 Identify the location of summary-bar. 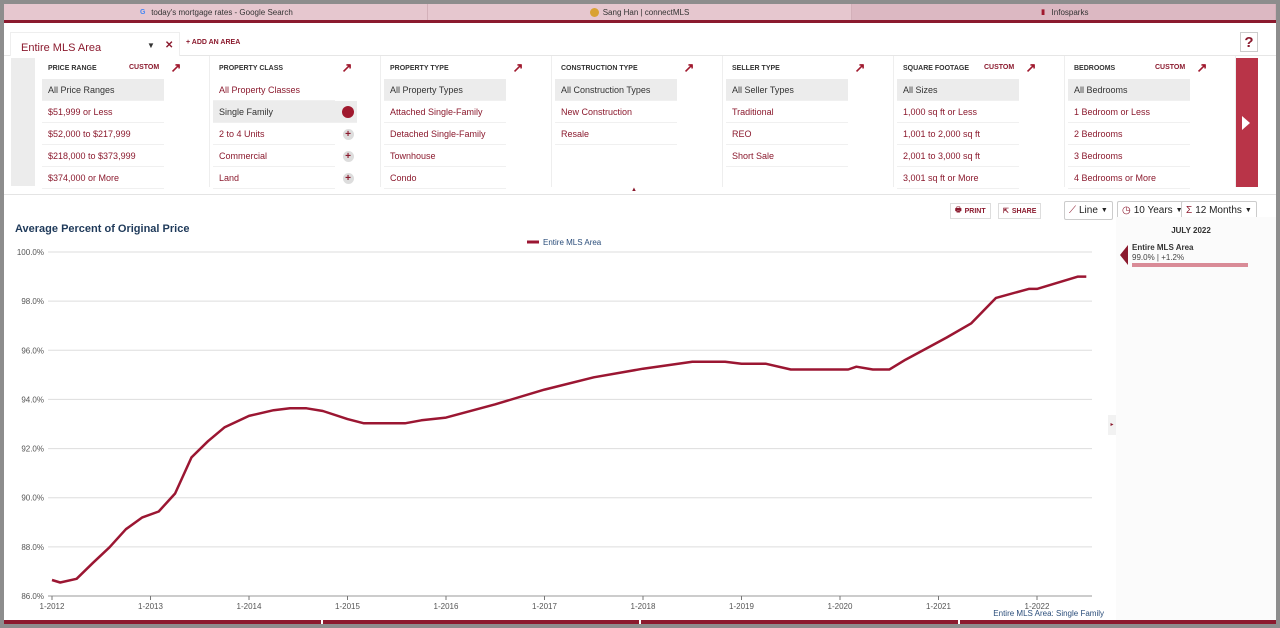
(1190, 265).